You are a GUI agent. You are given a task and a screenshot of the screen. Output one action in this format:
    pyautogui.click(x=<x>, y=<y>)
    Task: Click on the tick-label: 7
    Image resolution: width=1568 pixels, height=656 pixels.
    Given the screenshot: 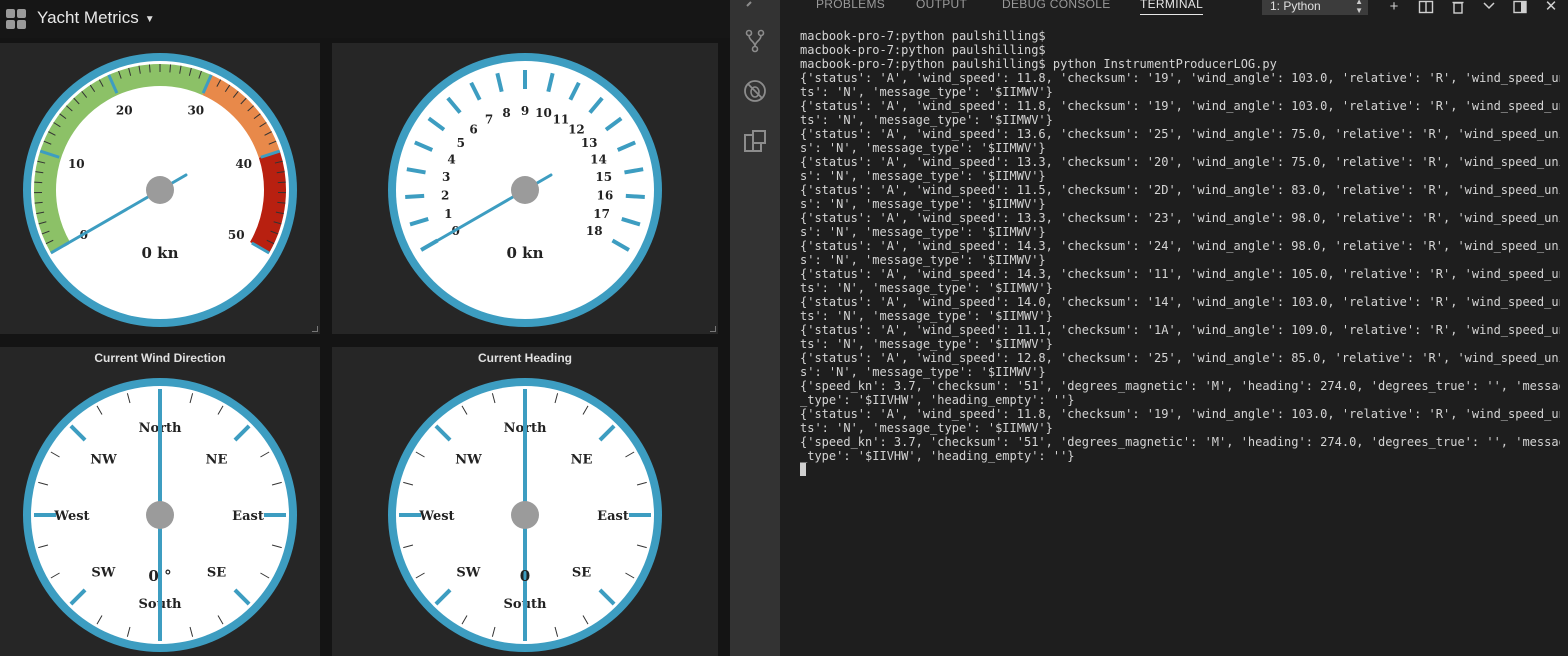 What is the action you would take?
    pyautogui.click(x=489, y=120)
    